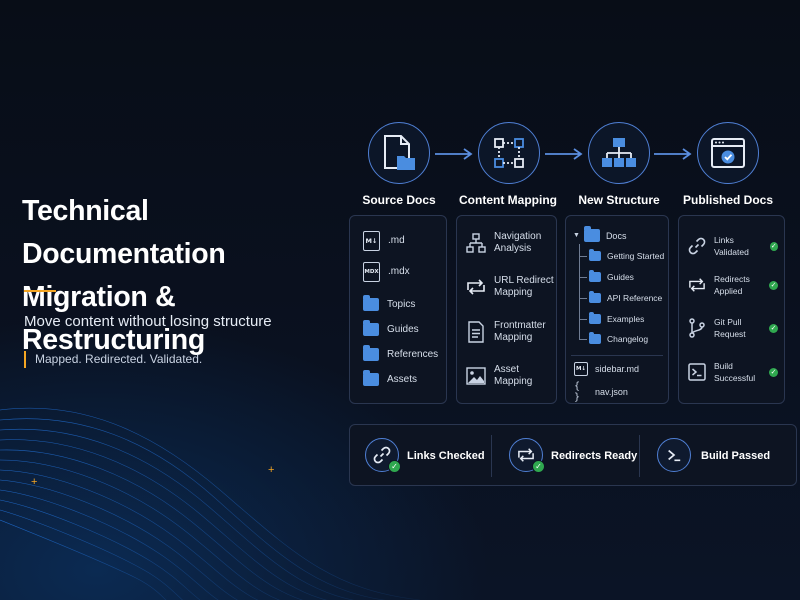 The height and width of the screenshot is (600, 800). What do you see at coordinates (728, 291) in the screenshot?
I see `label-line: Applied` at bounding box center [728, 291].